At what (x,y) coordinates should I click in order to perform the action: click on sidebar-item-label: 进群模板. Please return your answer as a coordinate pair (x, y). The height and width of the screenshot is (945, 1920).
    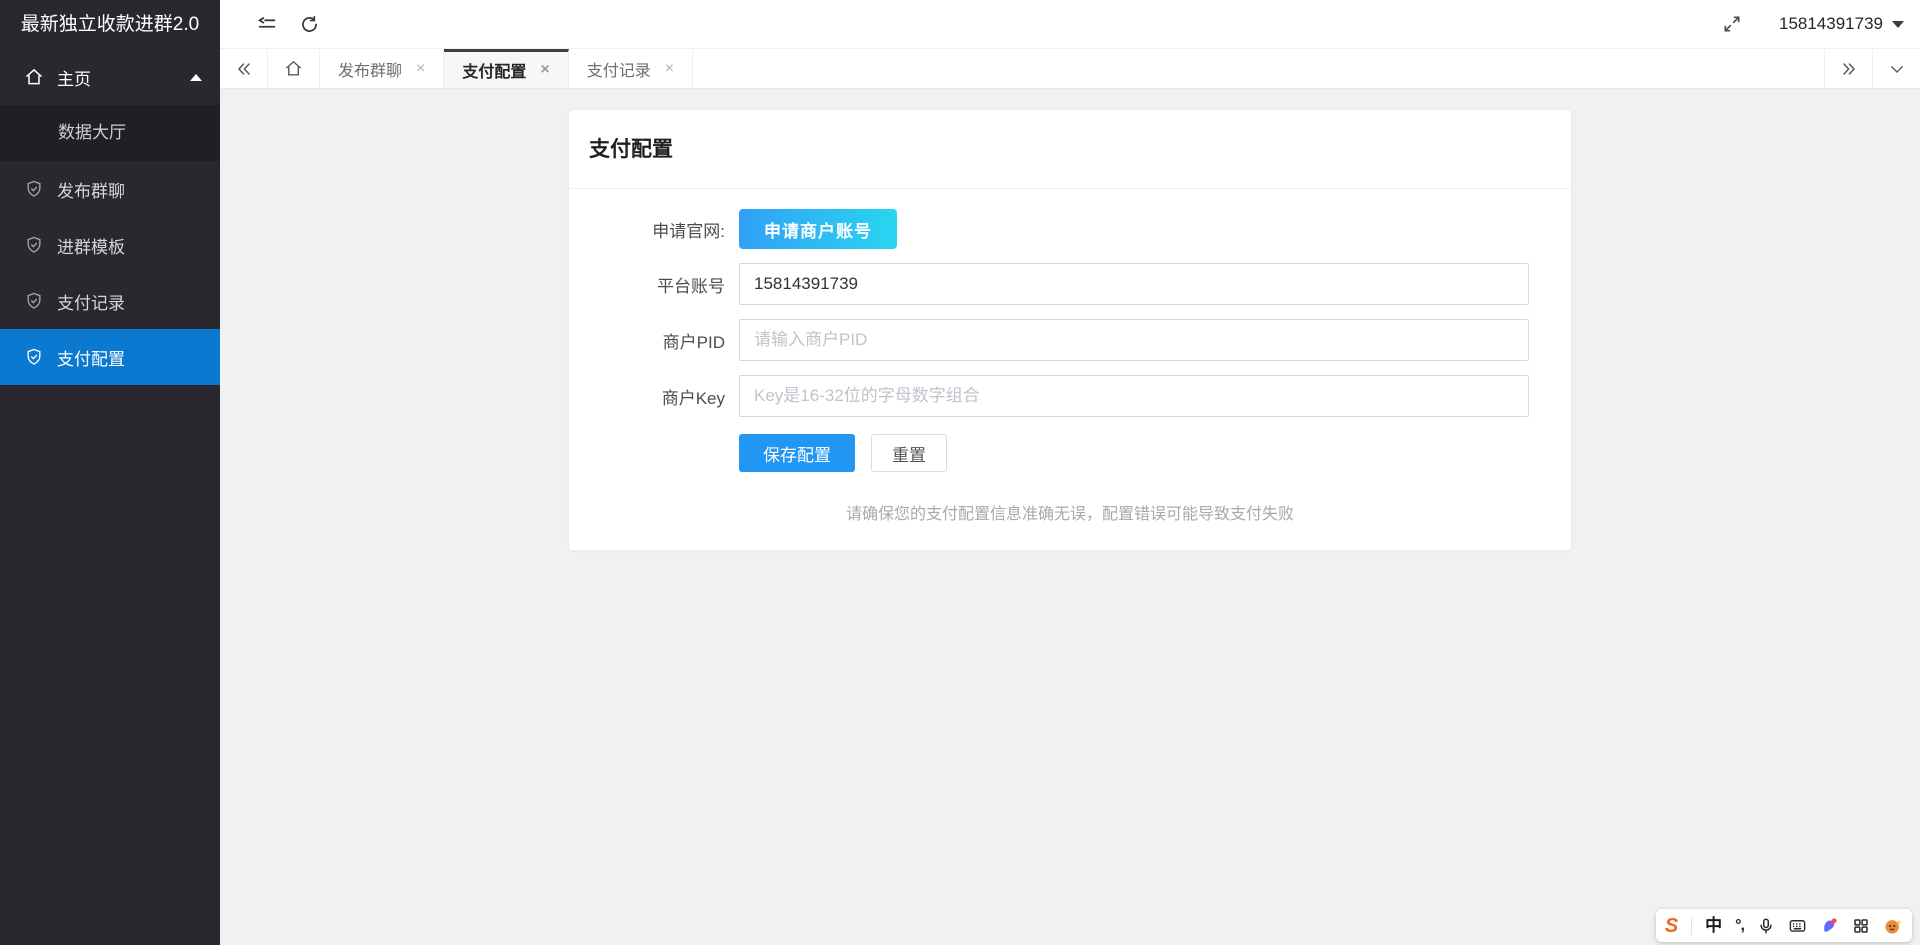
    Looking at the image, I should click on (91, 247).